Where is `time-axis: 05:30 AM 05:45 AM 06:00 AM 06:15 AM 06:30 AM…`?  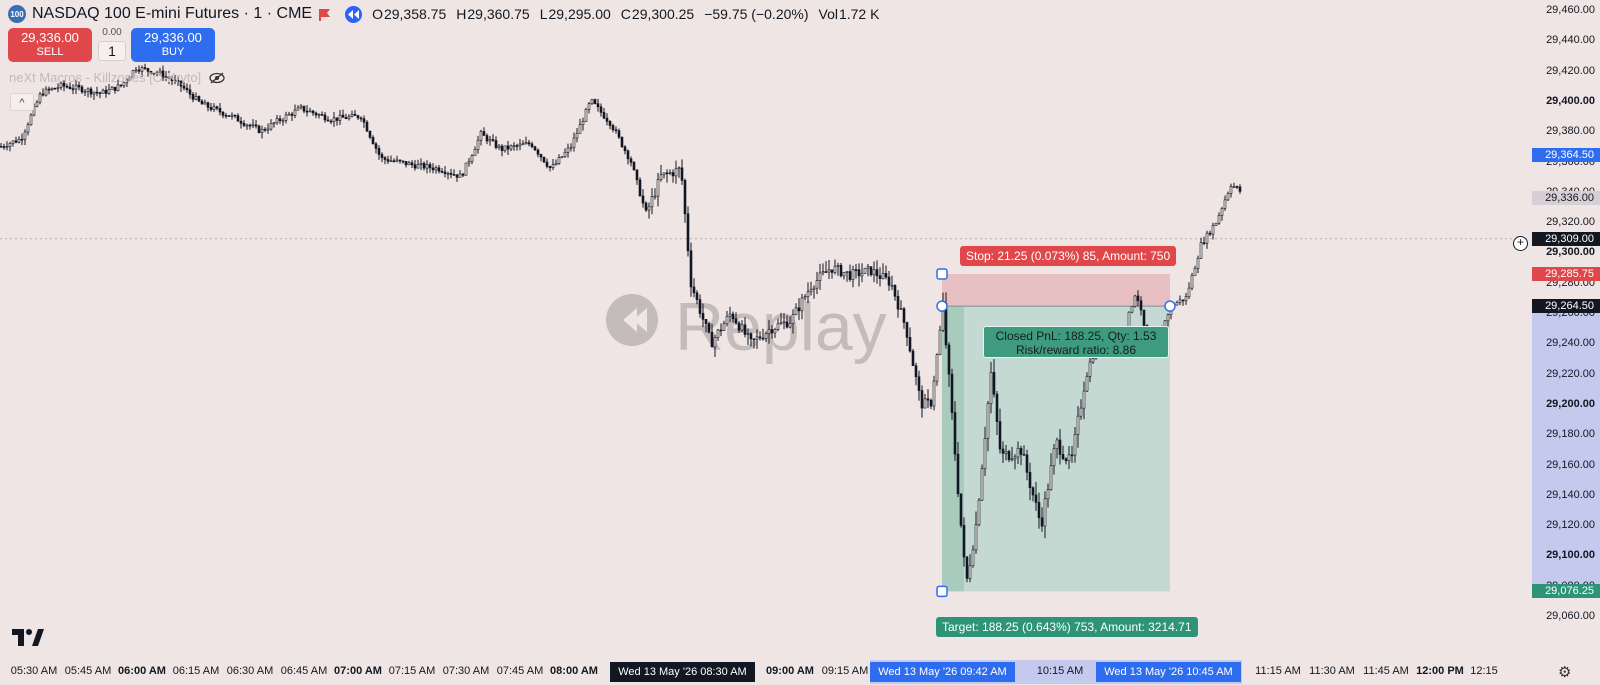 time-axis: 05:30 AM 05:45 AM 06:00 AM 06:15 AM 06:30 AM… is located at coordinates (800, 672).